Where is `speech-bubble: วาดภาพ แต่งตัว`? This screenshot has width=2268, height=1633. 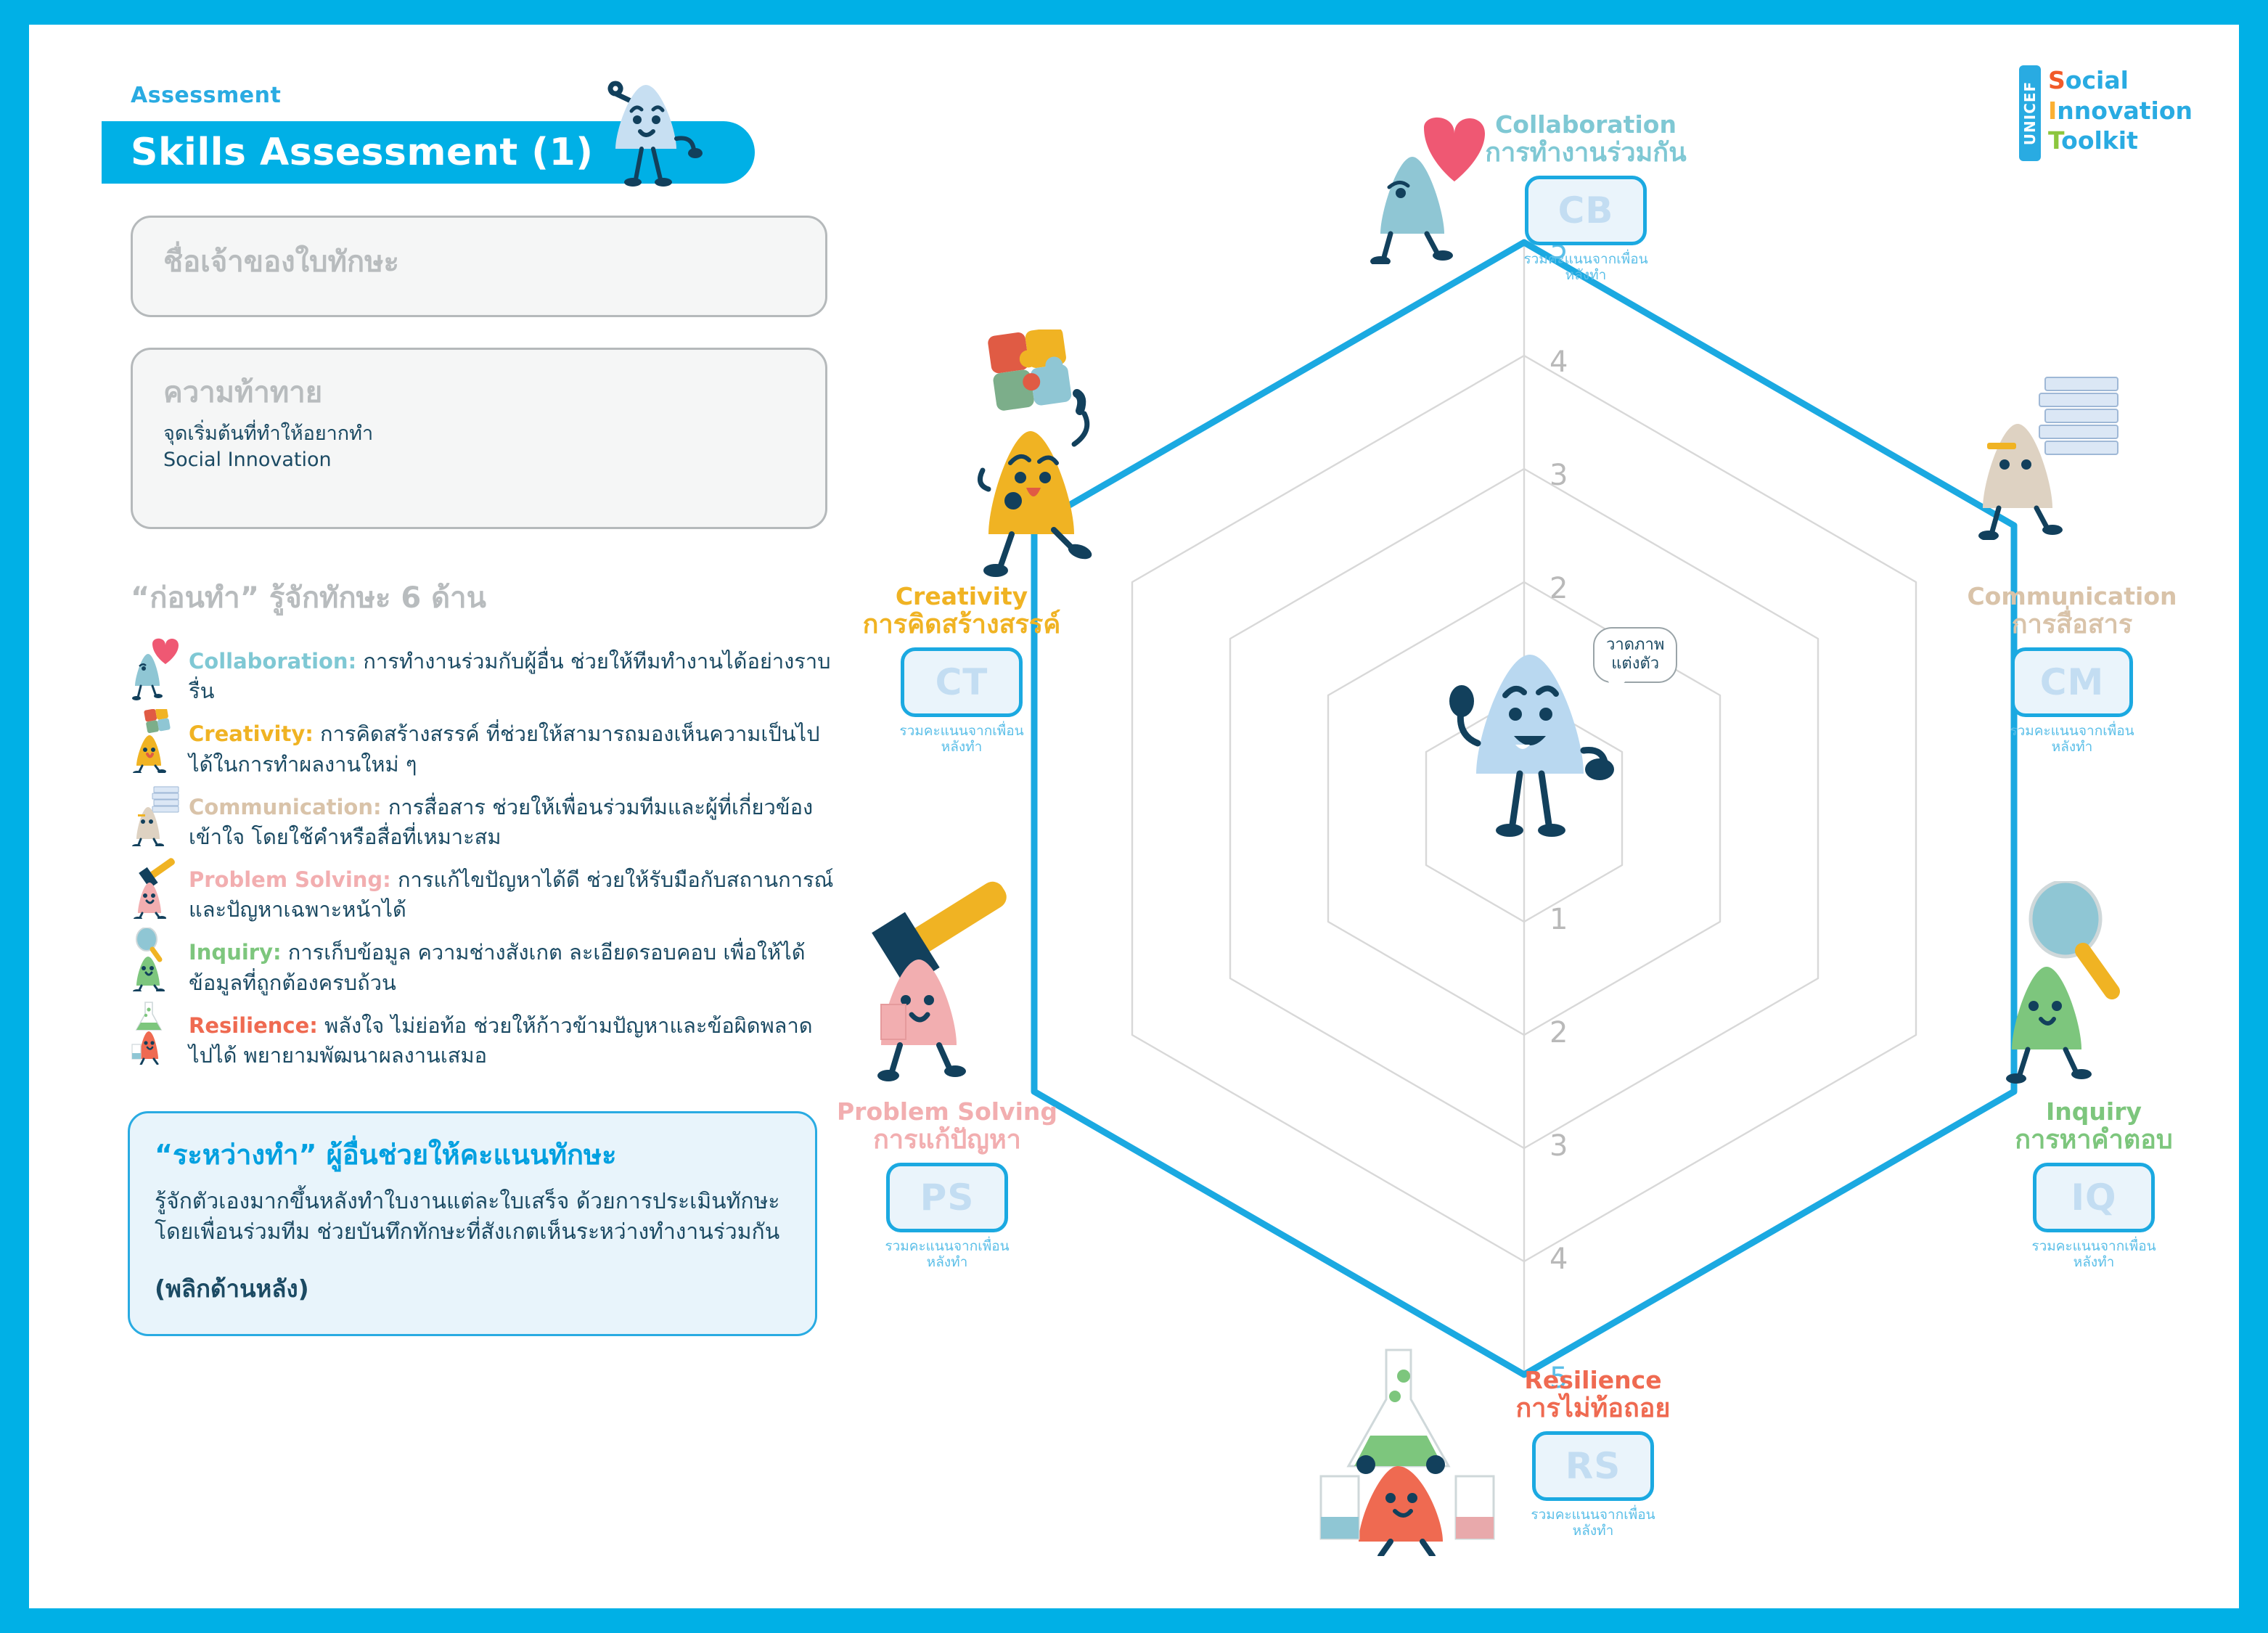 speech-bubble: วาดภาพ แต่งตัว is located at coordinates (1635, 660).